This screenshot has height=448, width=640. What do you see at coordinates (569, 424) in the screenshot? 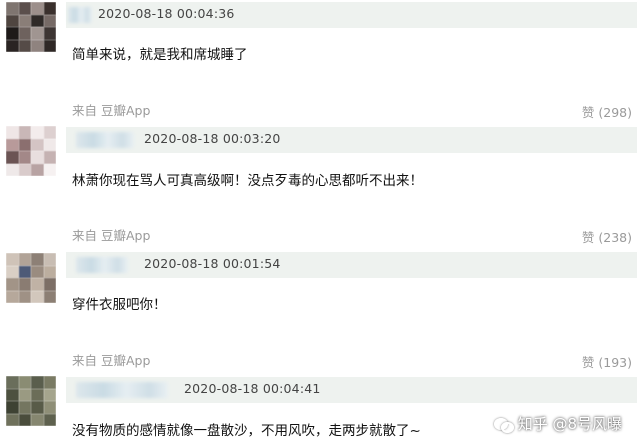
I see `watermark-text: 知乎 @8号风曝` at bounding box center [569, 424].